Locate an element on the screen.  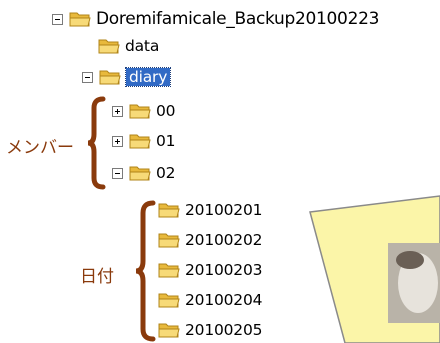
members-annotation: メンバー is located at coordinates (40, 148).